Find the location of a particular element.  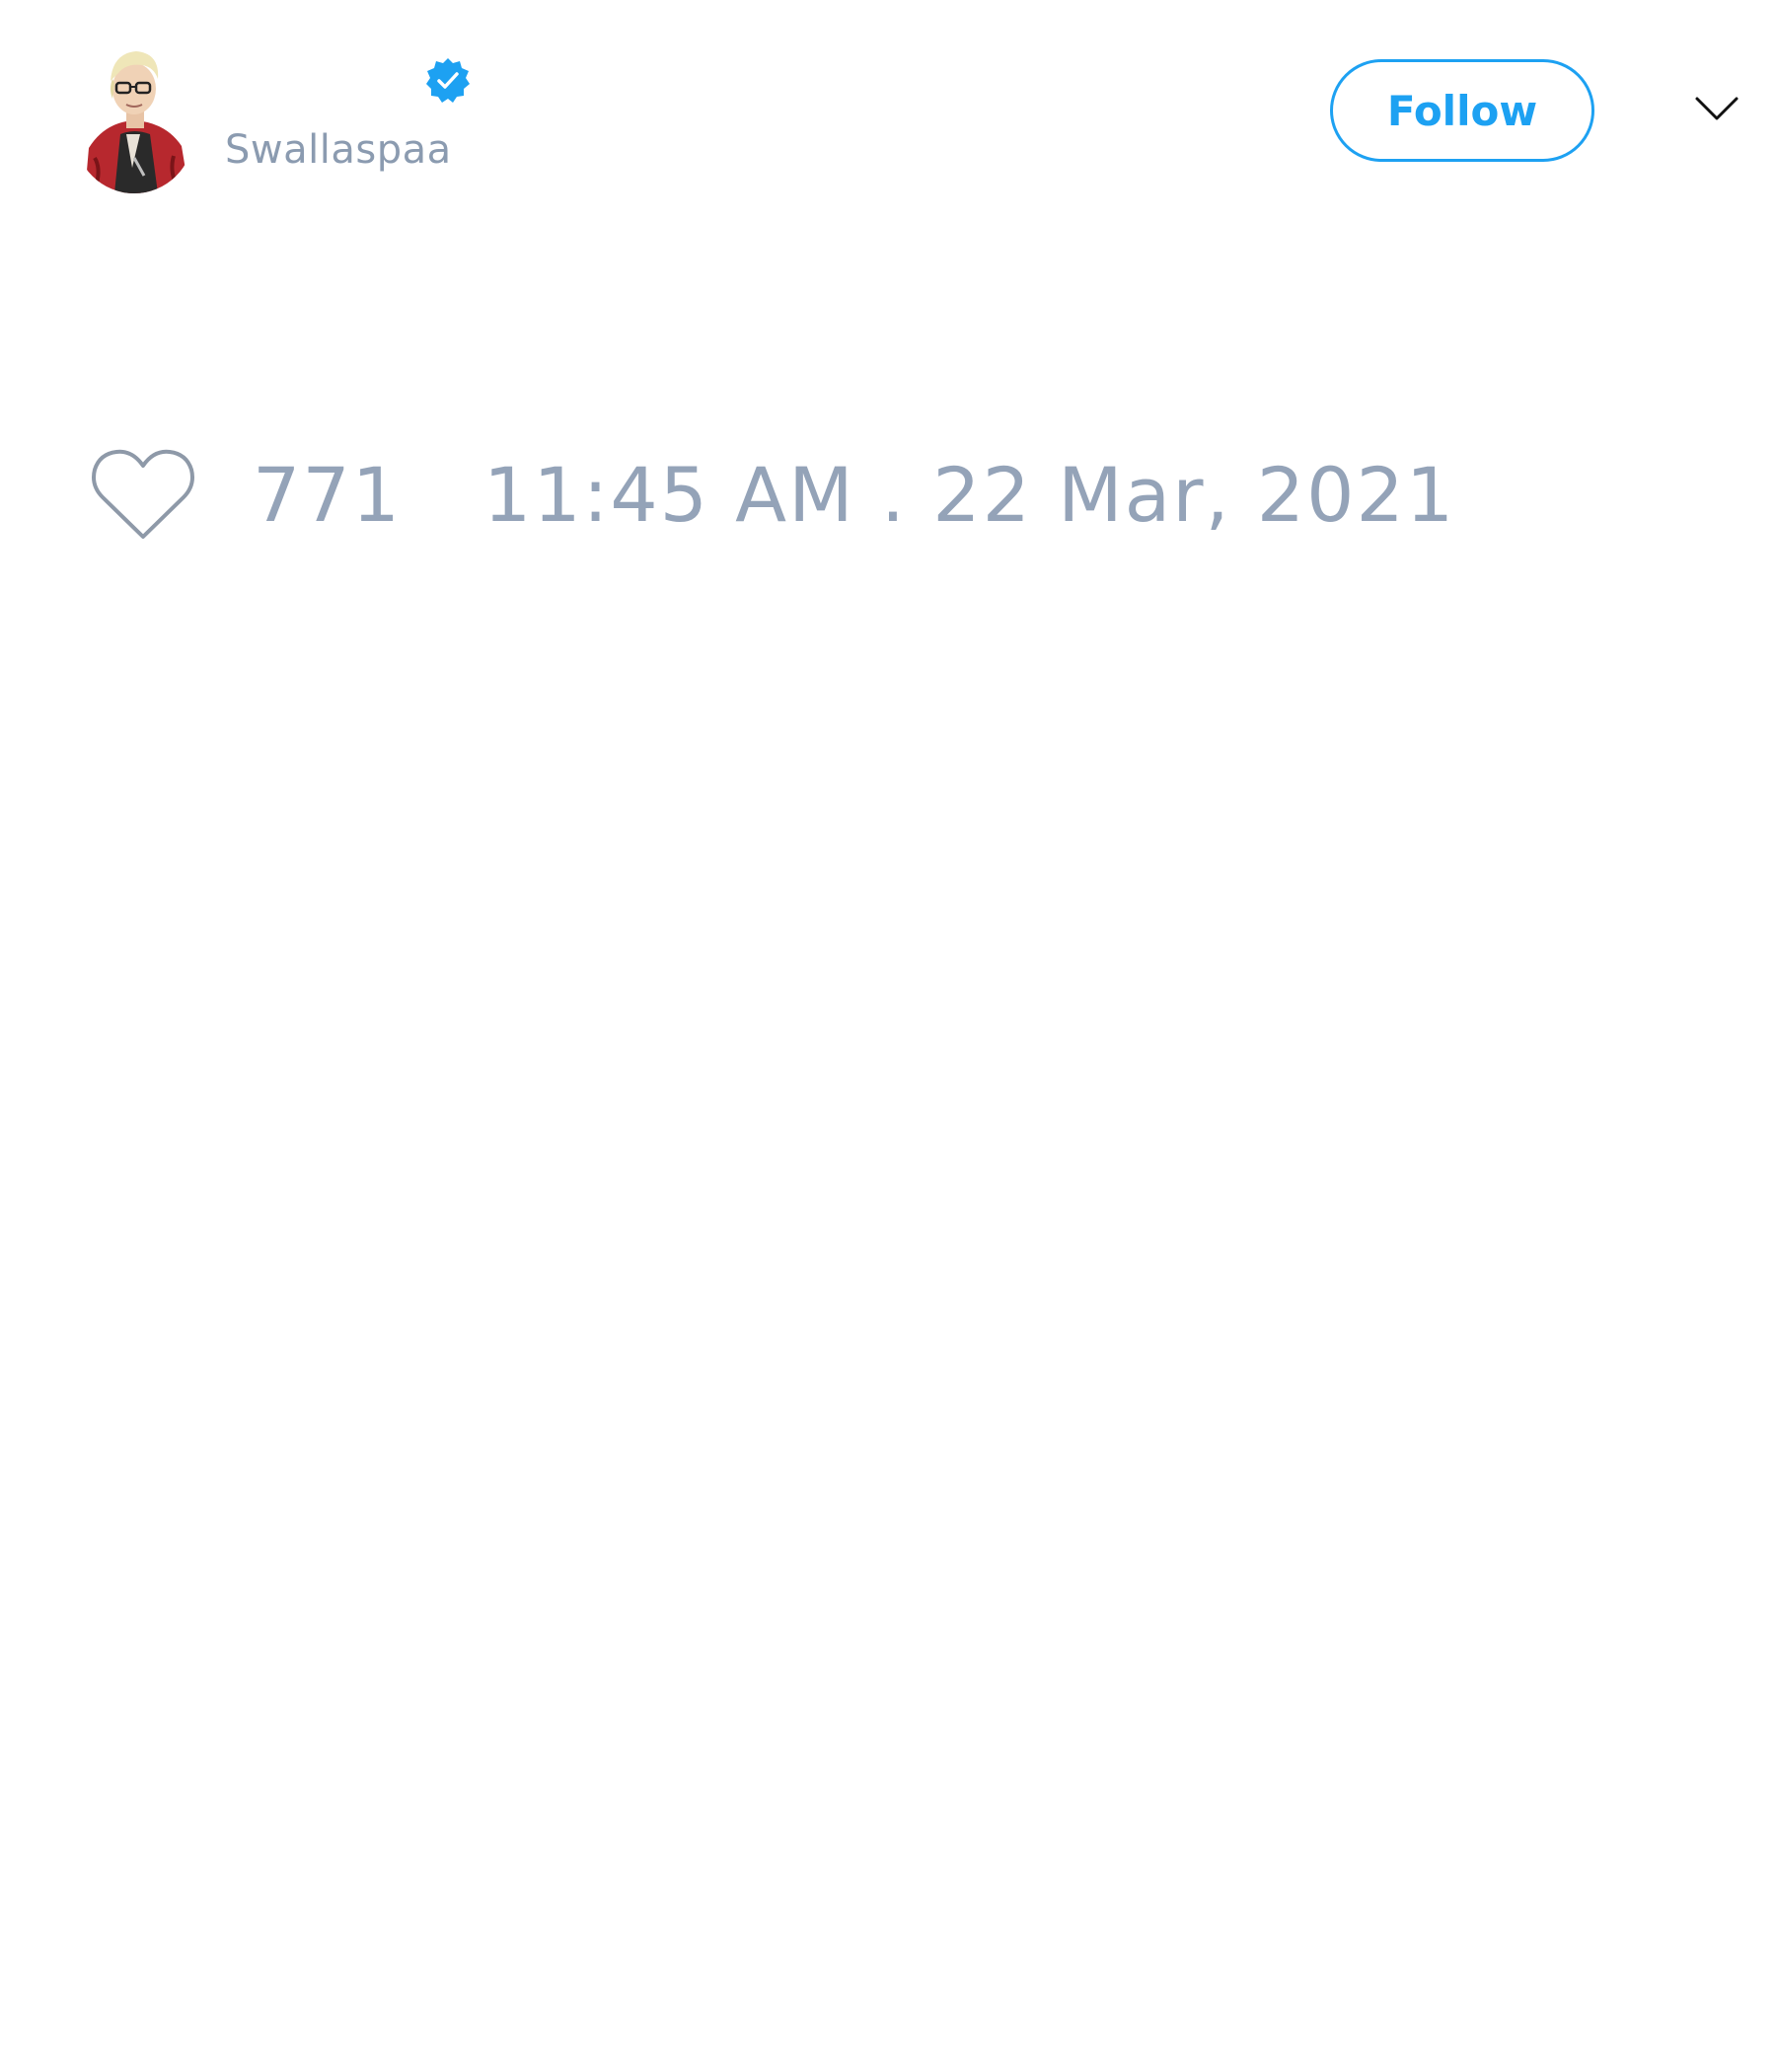

avatar-illustration is located at coordinates (134, 116).